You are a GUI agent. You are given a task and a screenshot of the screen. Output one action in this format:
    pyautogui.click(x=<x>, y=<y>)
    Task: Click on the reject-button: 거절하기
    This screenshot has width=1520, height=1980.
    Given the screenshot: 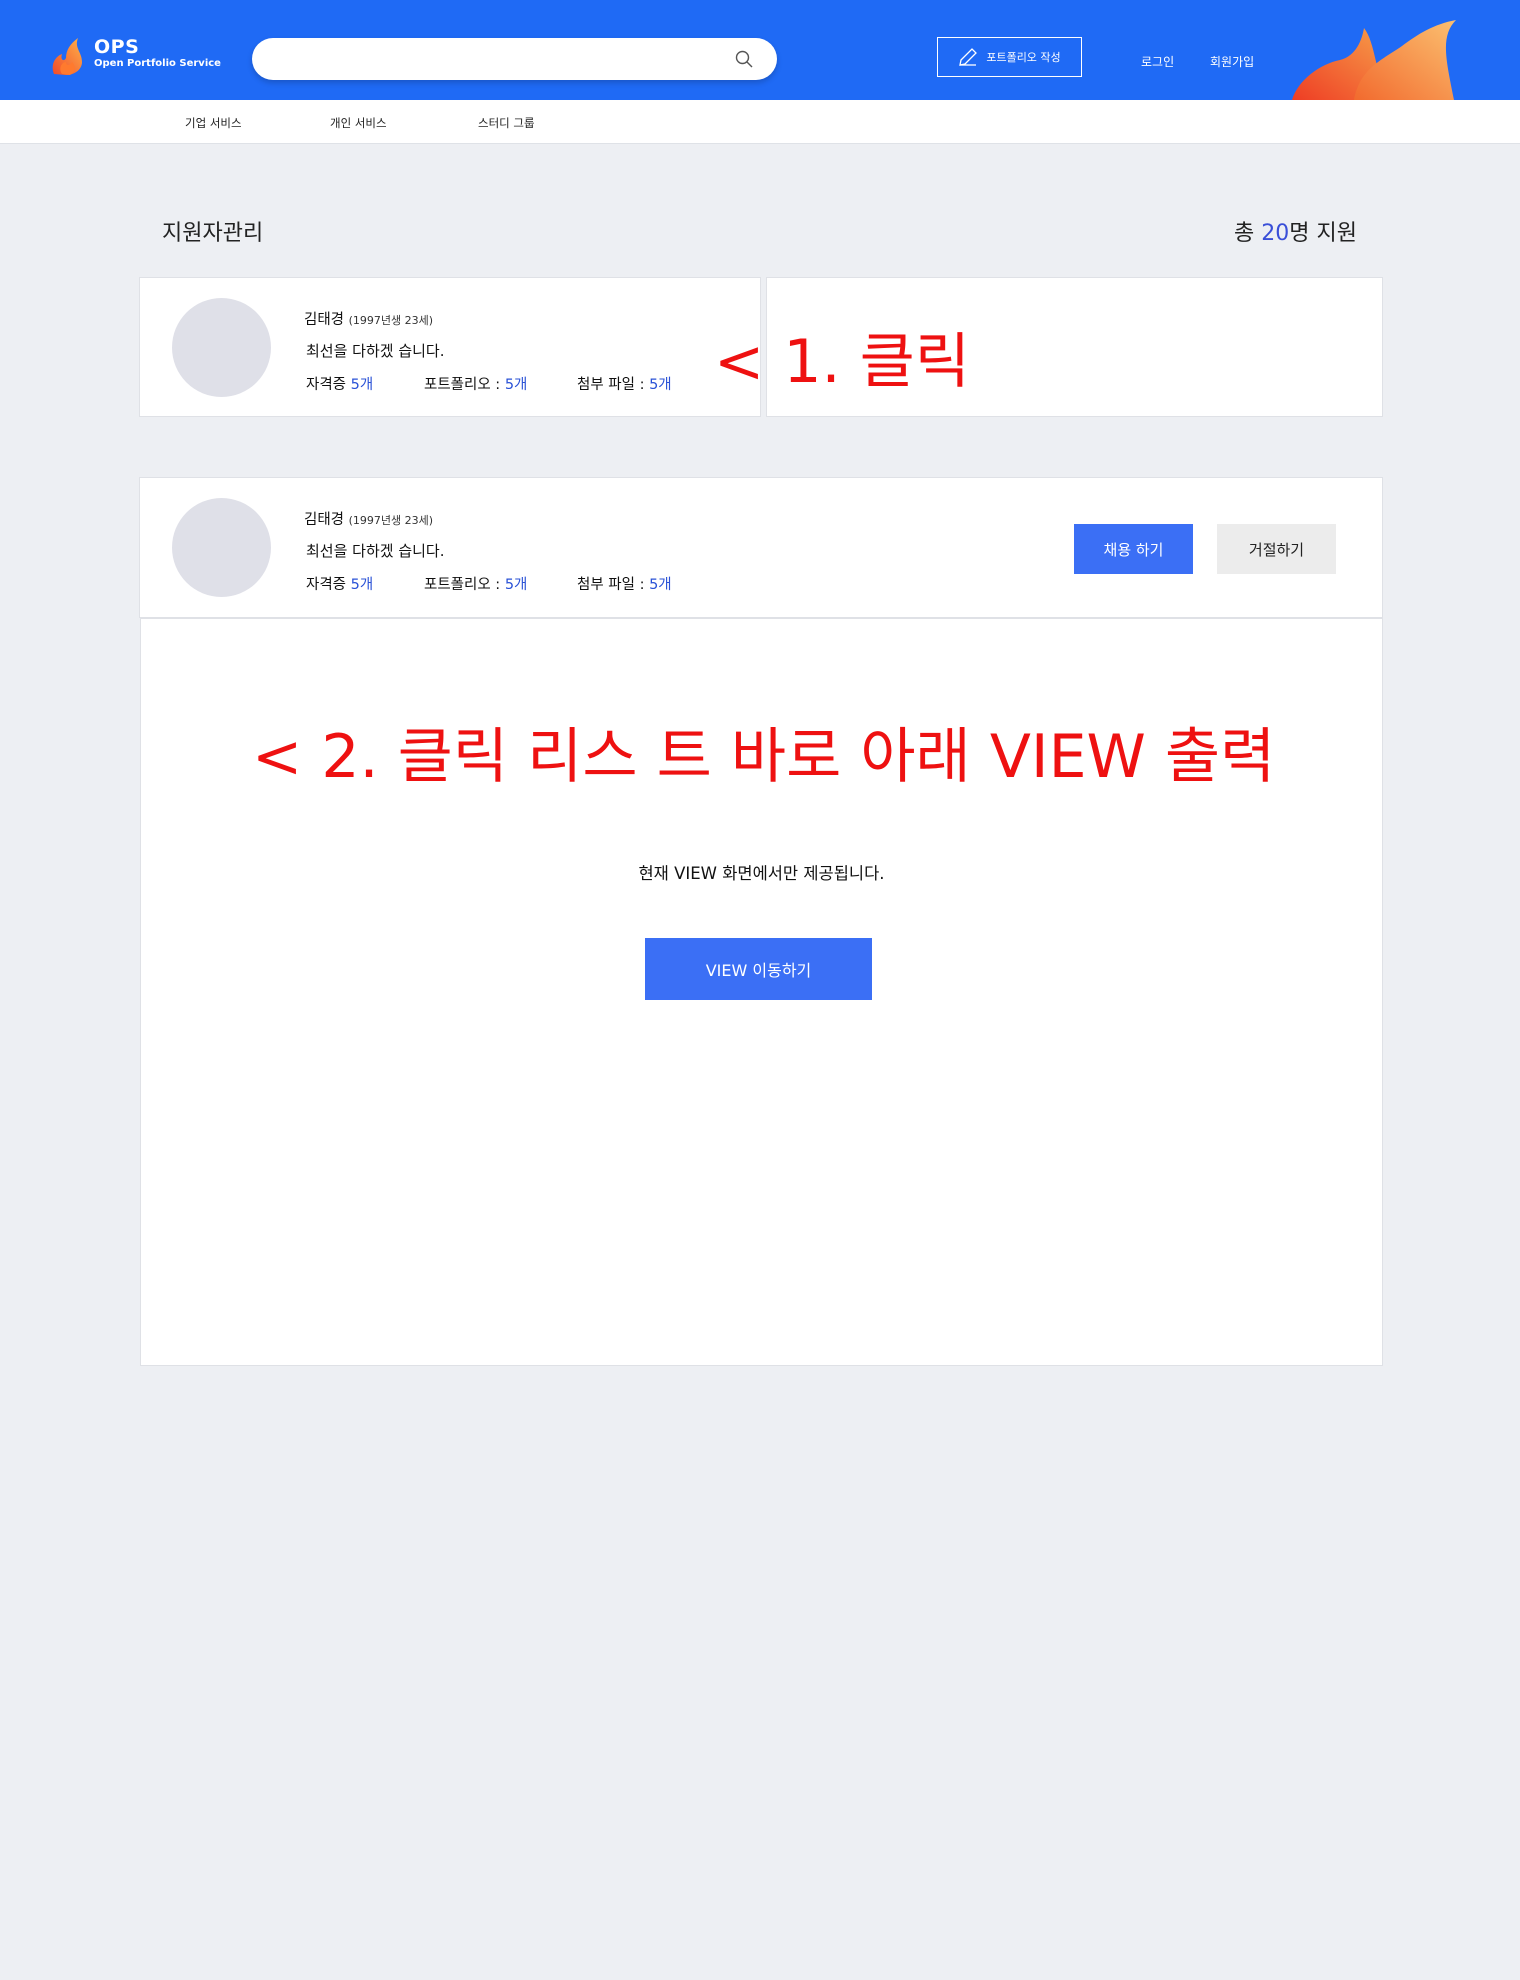 What is the action you would take?
    pyautogui.click(x=1276, y=549)
    